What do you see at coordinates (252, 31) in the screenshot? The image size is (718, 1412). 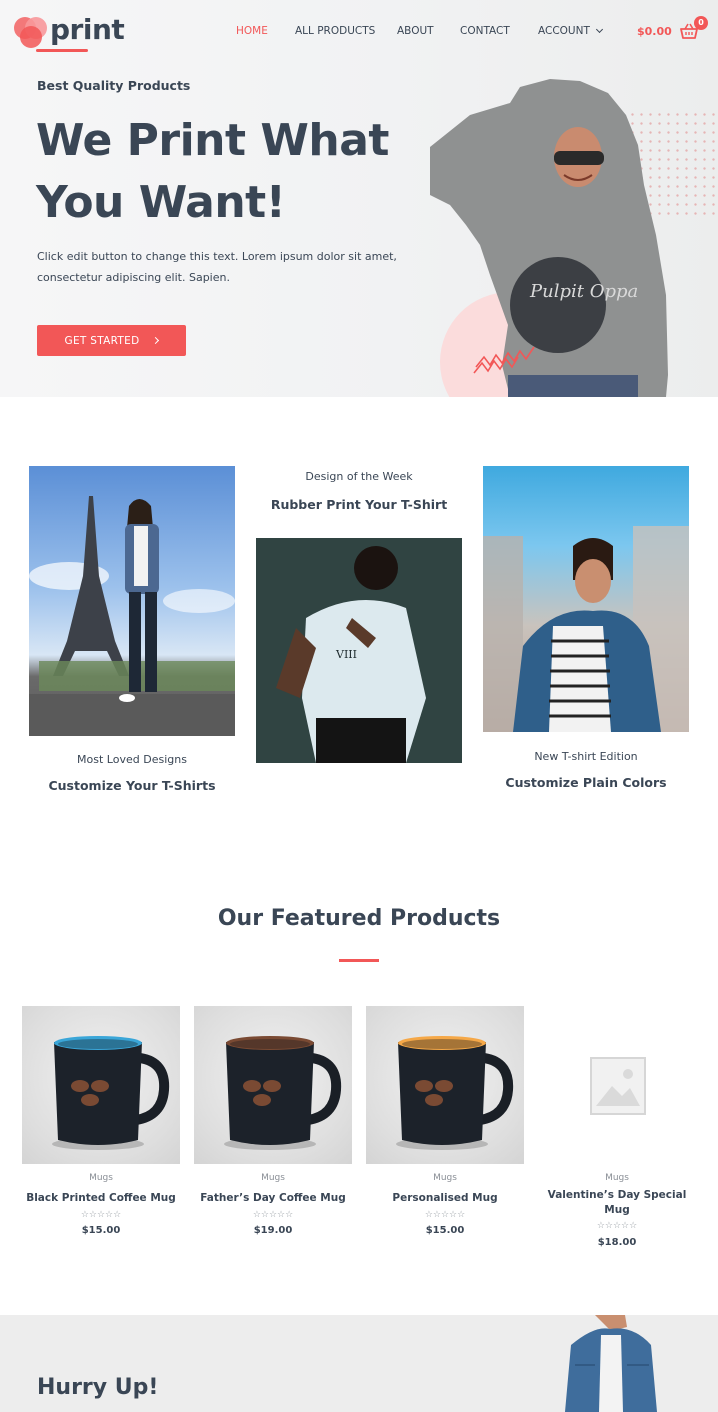 I see `nav-home: HOME` at bounding box center [252, 31].